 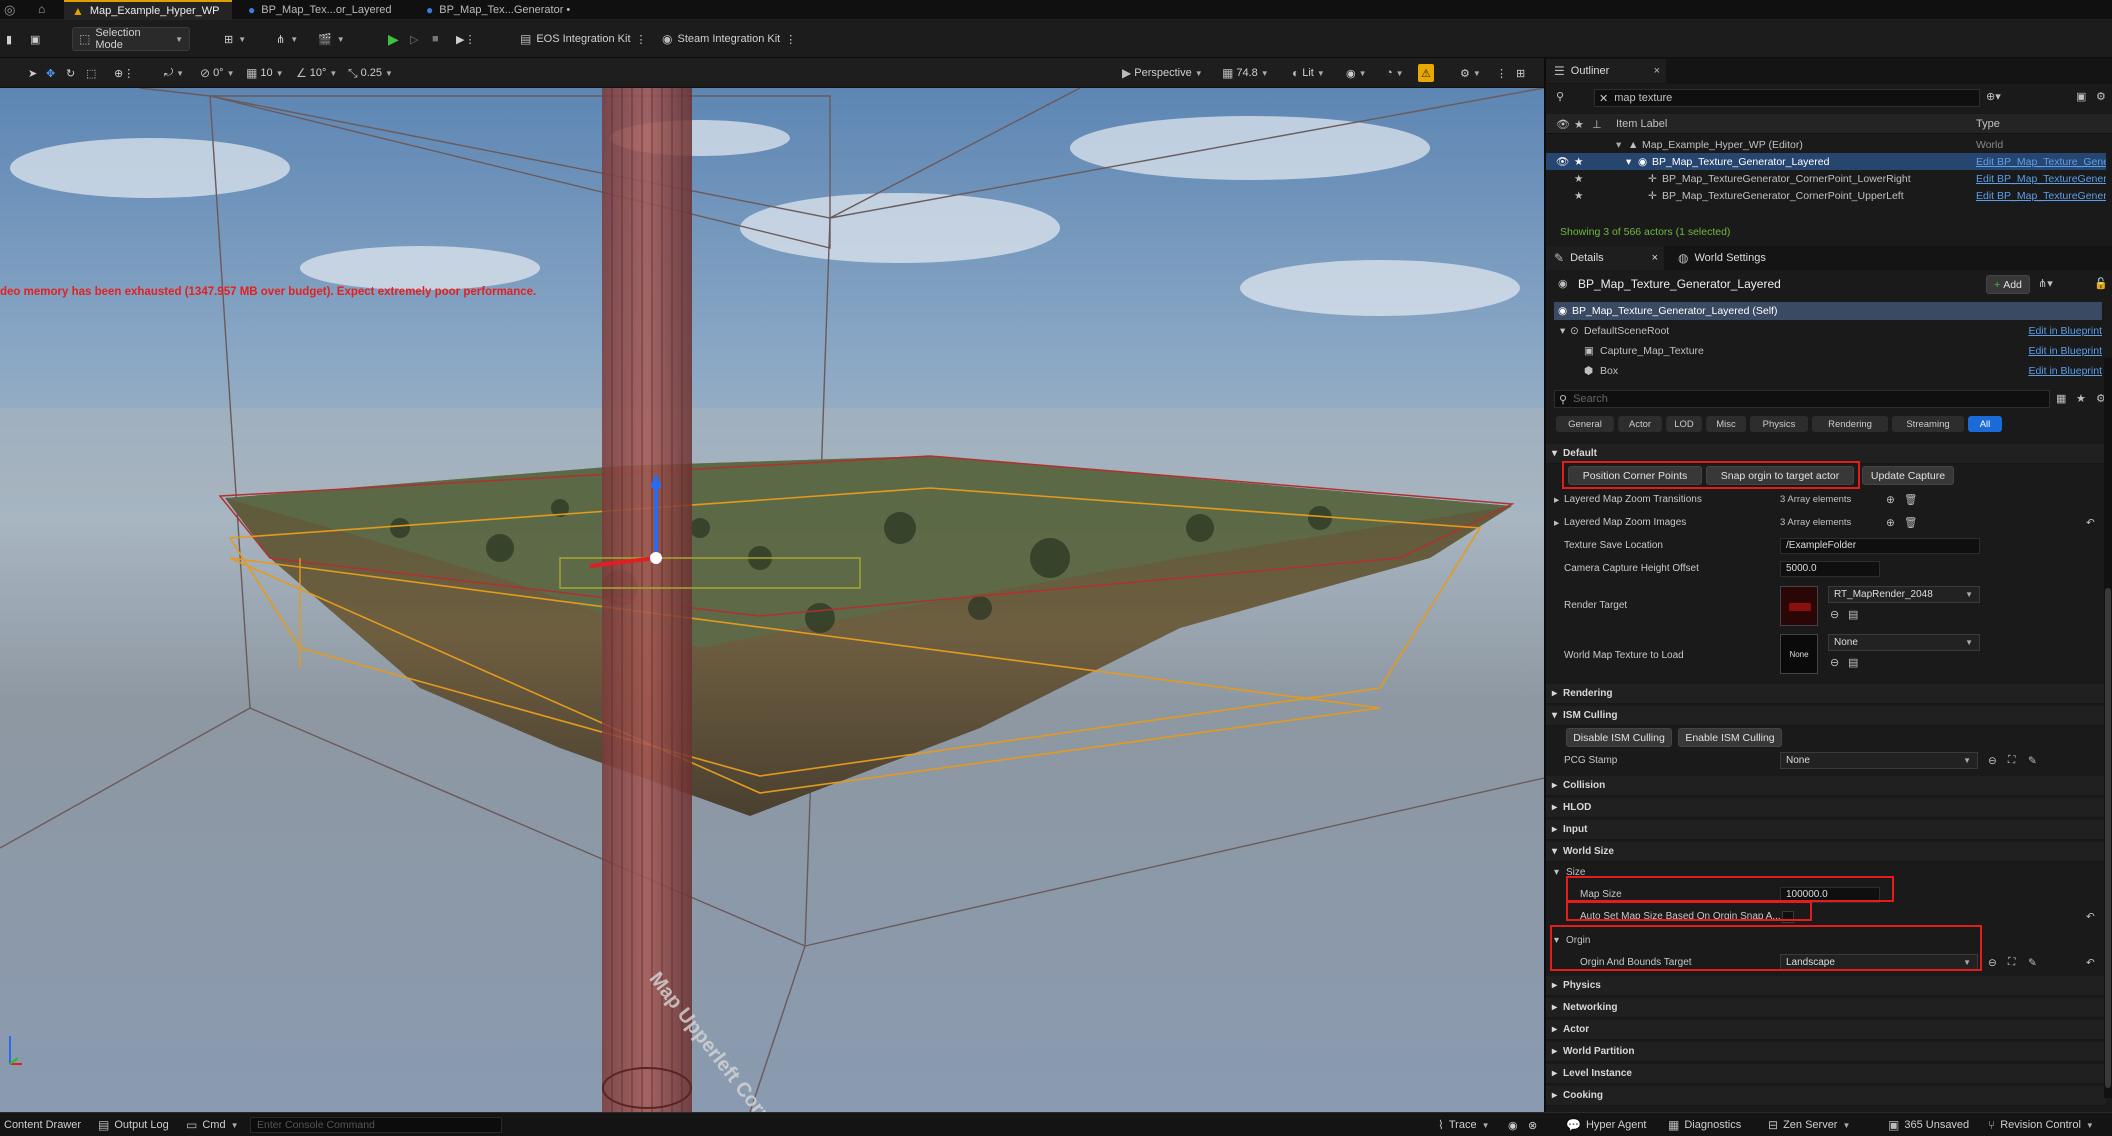 What do you see at coordinates (124, 73) in the screenshot?
I see `world-local-icon: ⊕⋮` at bounding box center [124, 73].